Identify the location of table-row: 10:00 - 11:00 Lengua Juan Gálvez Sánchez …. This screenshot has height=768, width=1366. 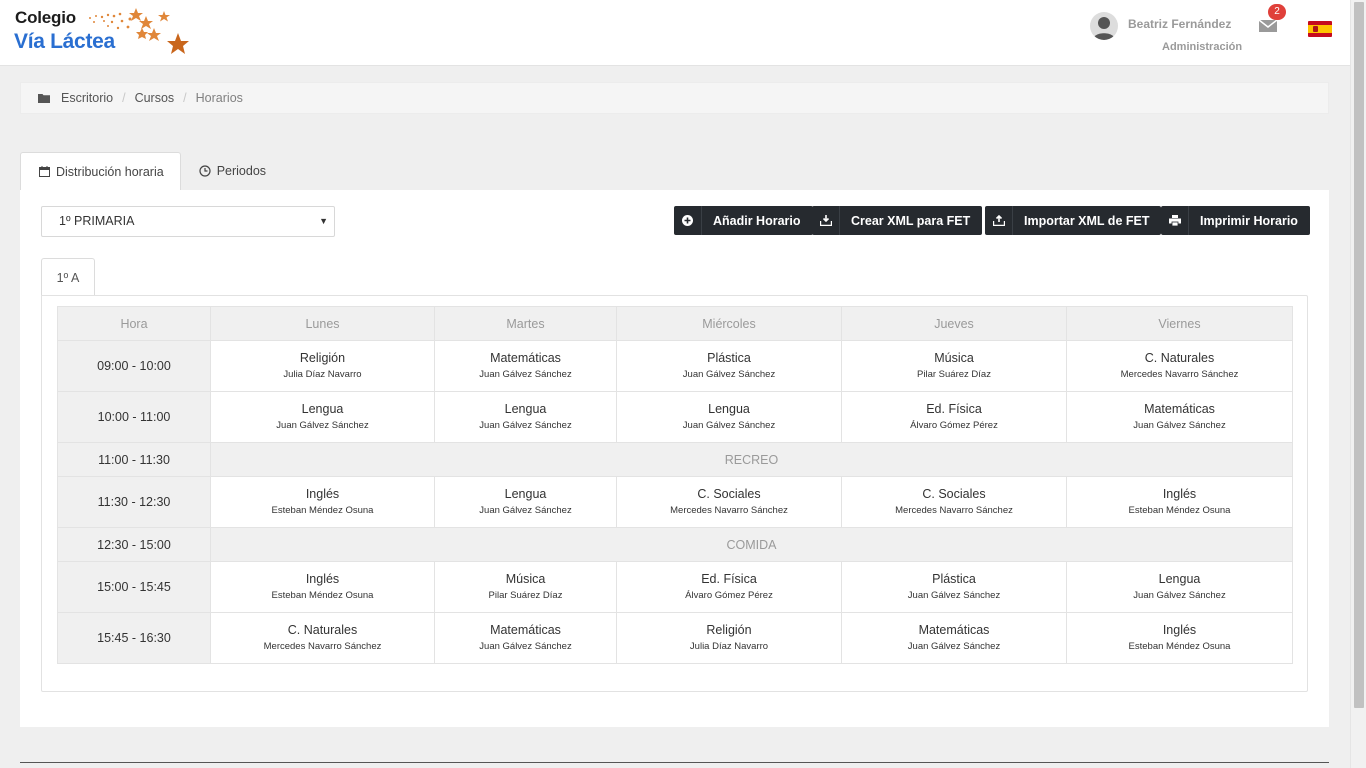
(675, 417).